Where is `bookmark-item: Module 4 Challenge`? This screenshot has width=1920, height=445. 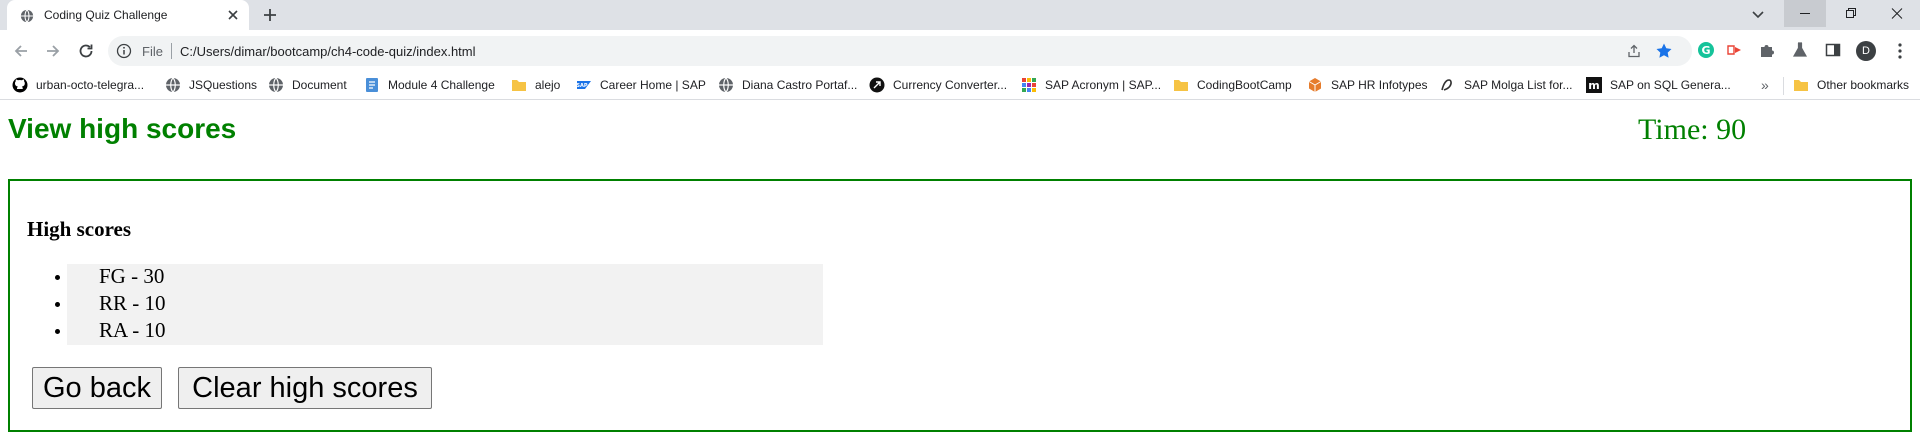 bookmark-item: Module 4 Challenge is located at coordinates (429, 85).